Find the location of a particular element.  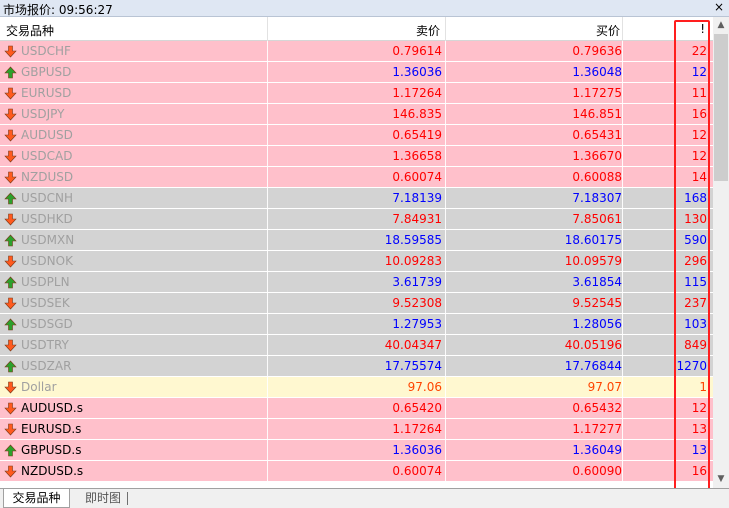

table-row: USDNOK 10.09283 10.09579 296 is located at coordinates (356, 261).